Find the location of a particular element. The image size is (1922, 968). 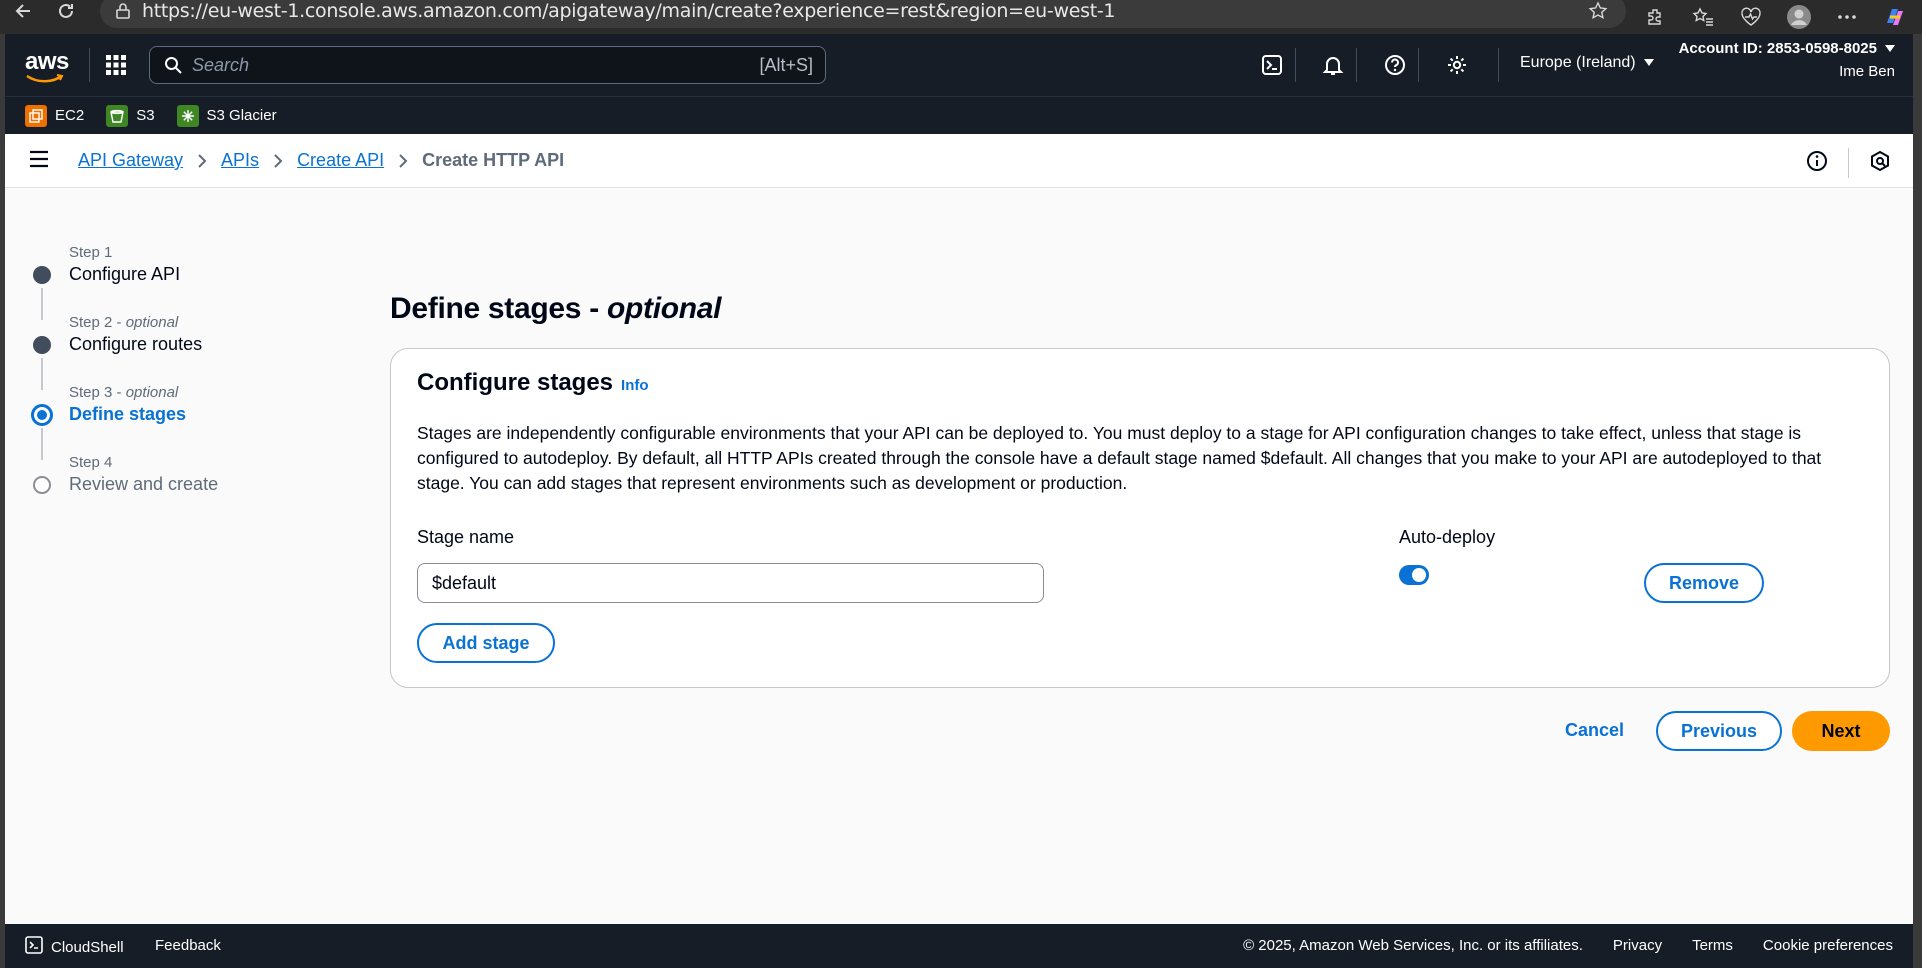

account-user: Ime Ben is located at coordinates (1867, 71).